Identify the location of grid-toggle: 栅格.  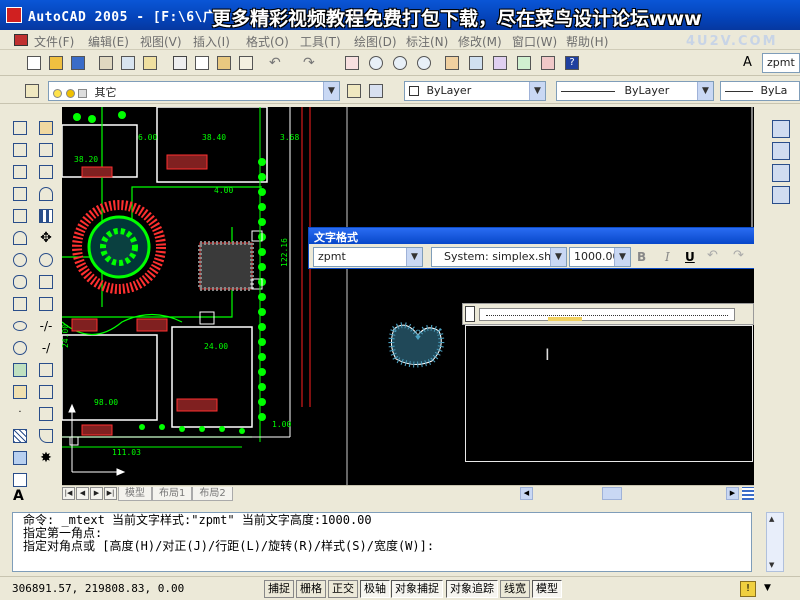
(311, 589).